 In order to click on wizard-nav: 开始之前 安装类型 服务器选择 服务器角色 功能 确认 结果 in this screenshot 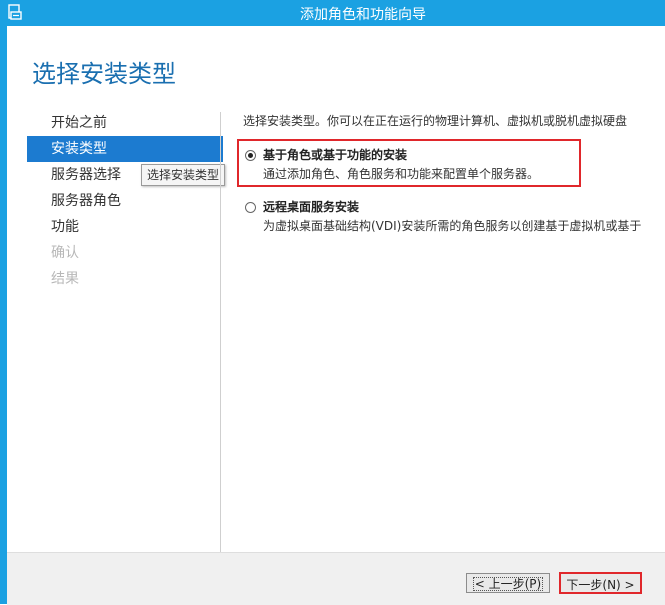, I will do `click(125, 201)`.